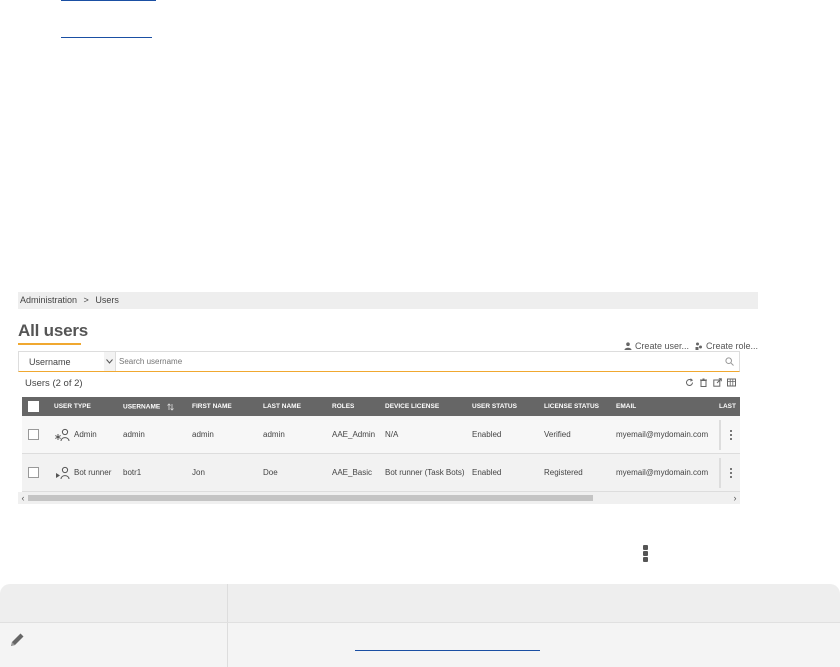 This screenshot has height=667, width=840. I want to click on results-count-row: Users (2 of 2), so click(379, 385).